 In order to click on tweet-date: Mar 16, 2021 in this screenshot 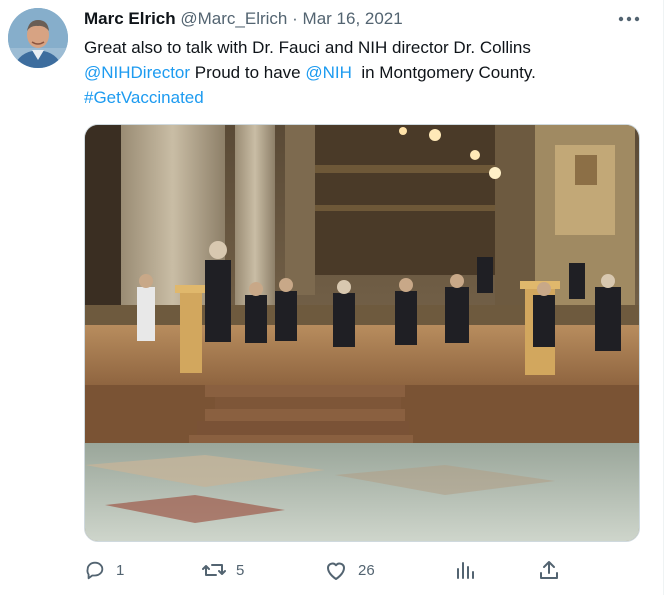, I will do `click(353, 18)`.